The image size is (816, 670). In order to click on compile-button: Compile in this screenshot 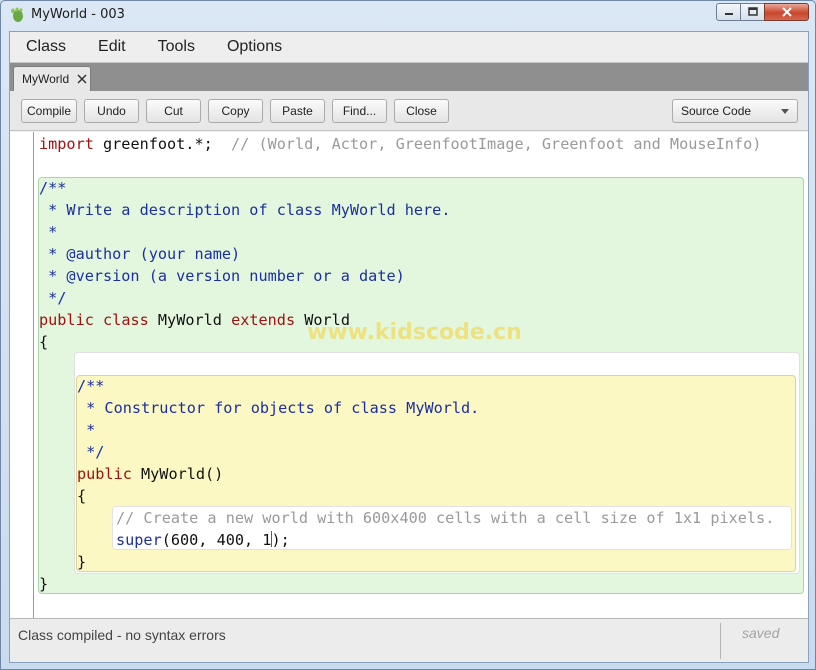, I will do `click(49, 111)`.